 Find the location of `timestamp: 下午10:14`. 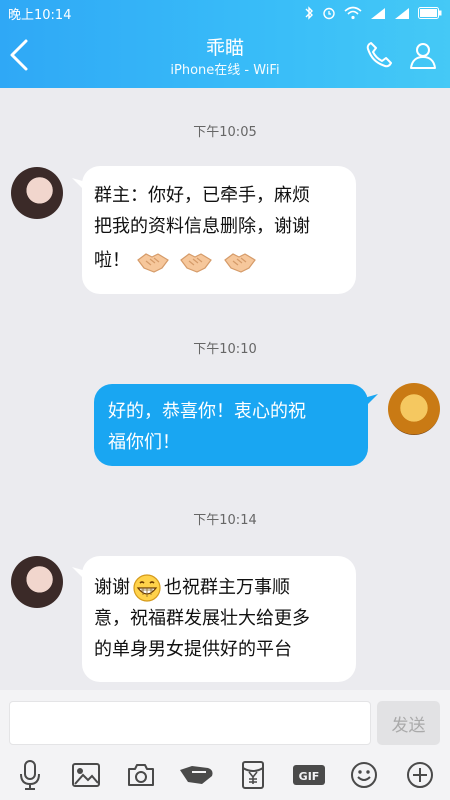

timestamp: 下午10:14 is located at coordinates (225, 520).